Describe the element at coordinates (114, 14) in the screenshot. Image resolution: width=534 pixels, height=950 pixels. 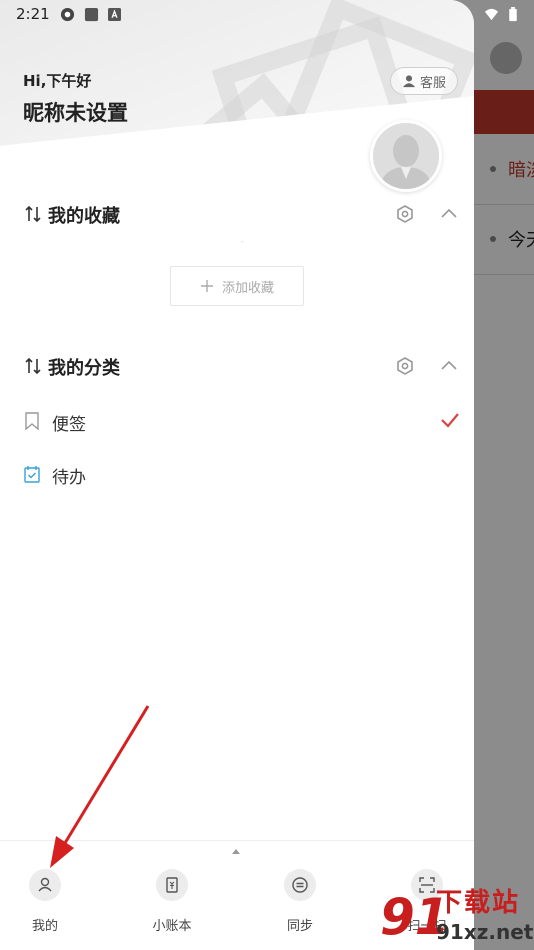
I see `a-badge-icon` at that location.